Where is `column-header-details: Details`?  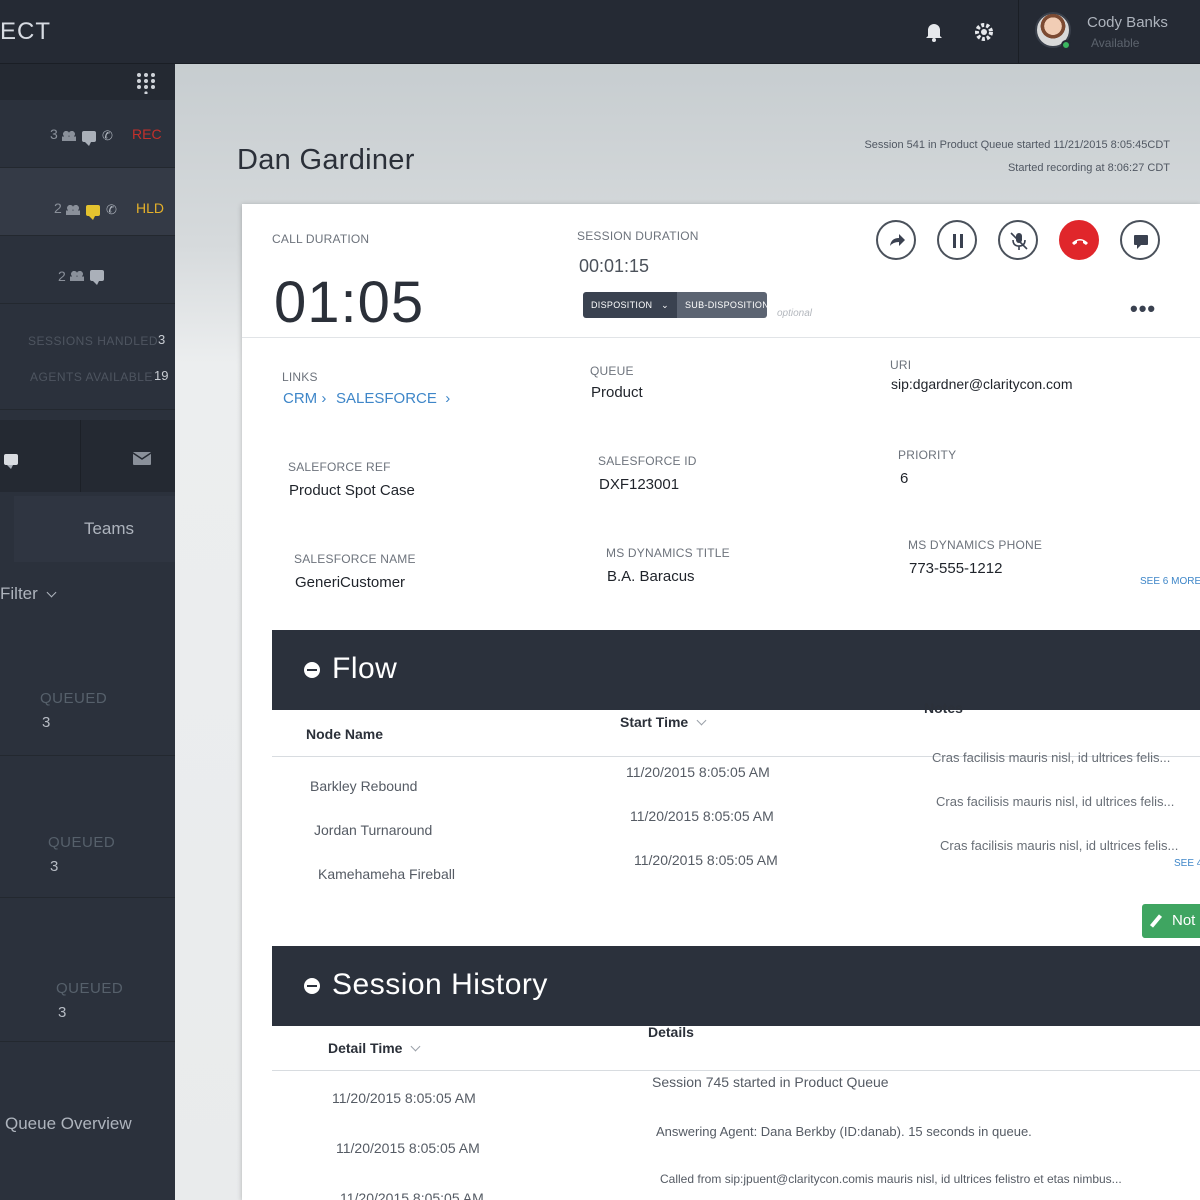
column-header-details: Details is located at coordinates (671, 1032).